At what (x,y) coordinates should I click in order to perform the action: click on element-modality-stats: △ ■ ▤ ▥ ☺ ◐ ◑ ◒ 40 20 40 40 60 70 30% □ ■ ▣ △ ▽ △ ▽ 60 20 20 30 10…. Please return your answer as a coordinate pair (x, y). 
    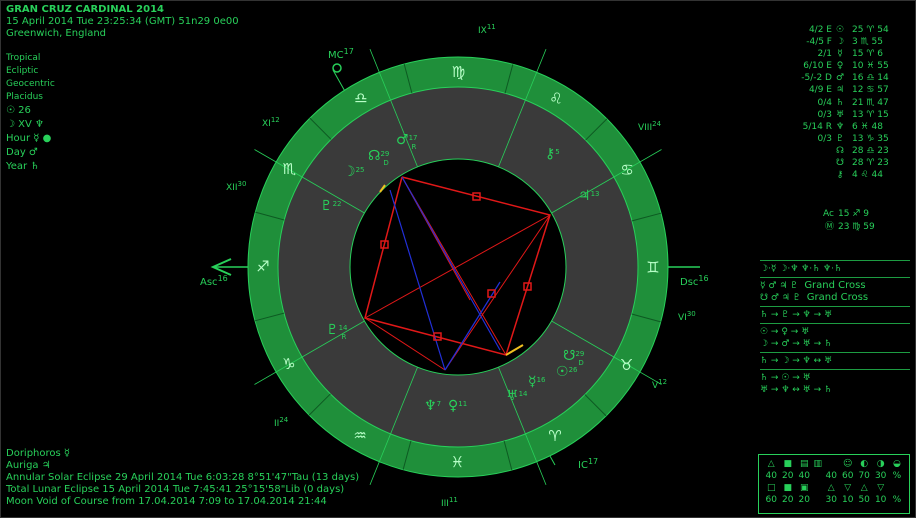
    Looking at the image, I should click on (834, 484).